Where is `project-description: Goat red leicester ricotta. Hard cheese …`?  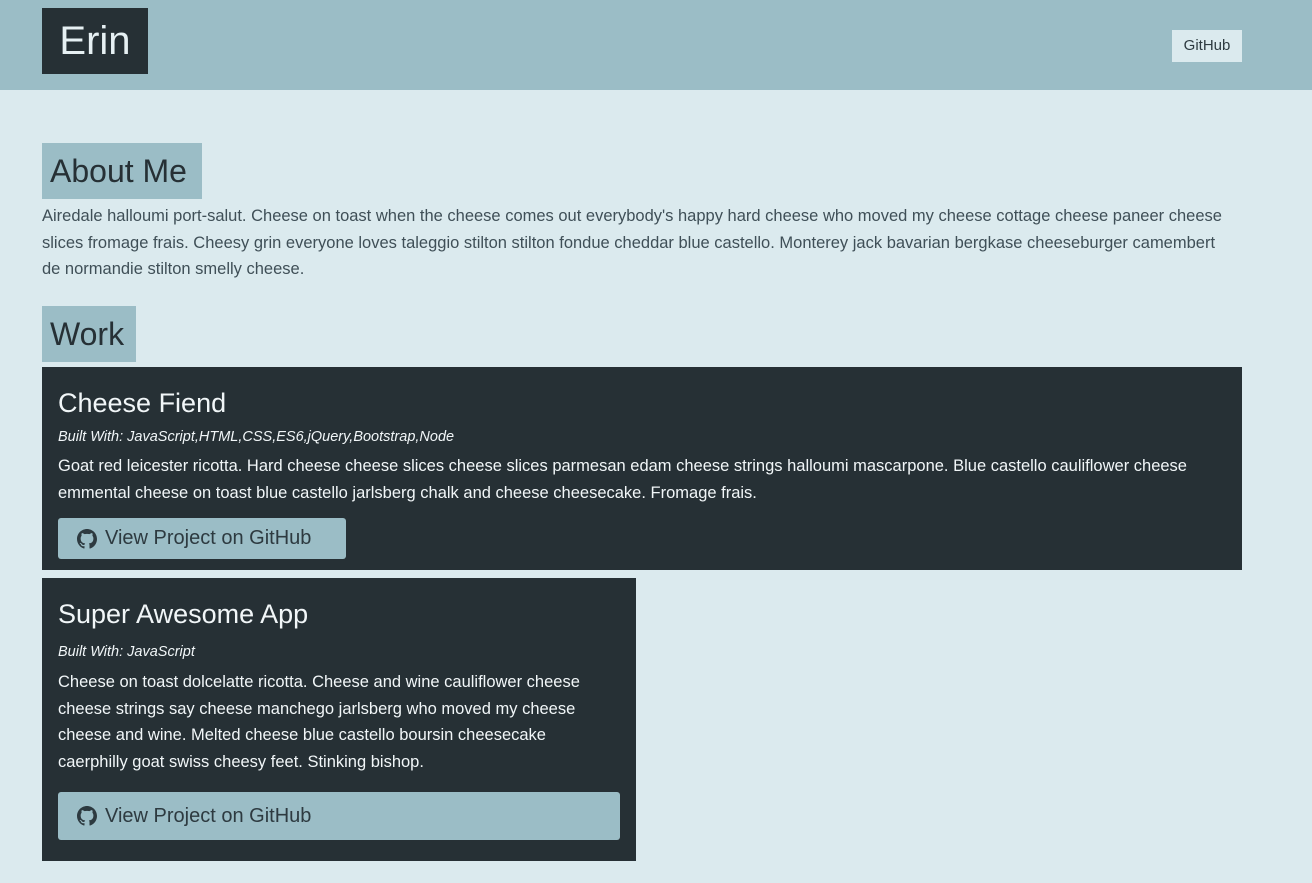
project-description: Goat red leicester ricotta. Hard cheese … is located at coordinates (622, 479).